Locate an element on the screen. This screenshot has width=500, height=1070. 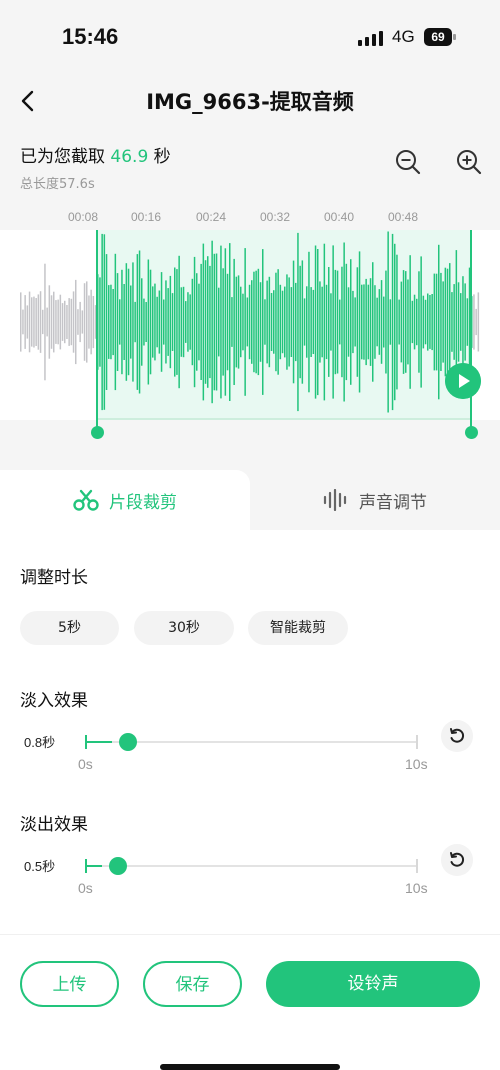
zoom-in-icon is located at coordinates (469, 162).